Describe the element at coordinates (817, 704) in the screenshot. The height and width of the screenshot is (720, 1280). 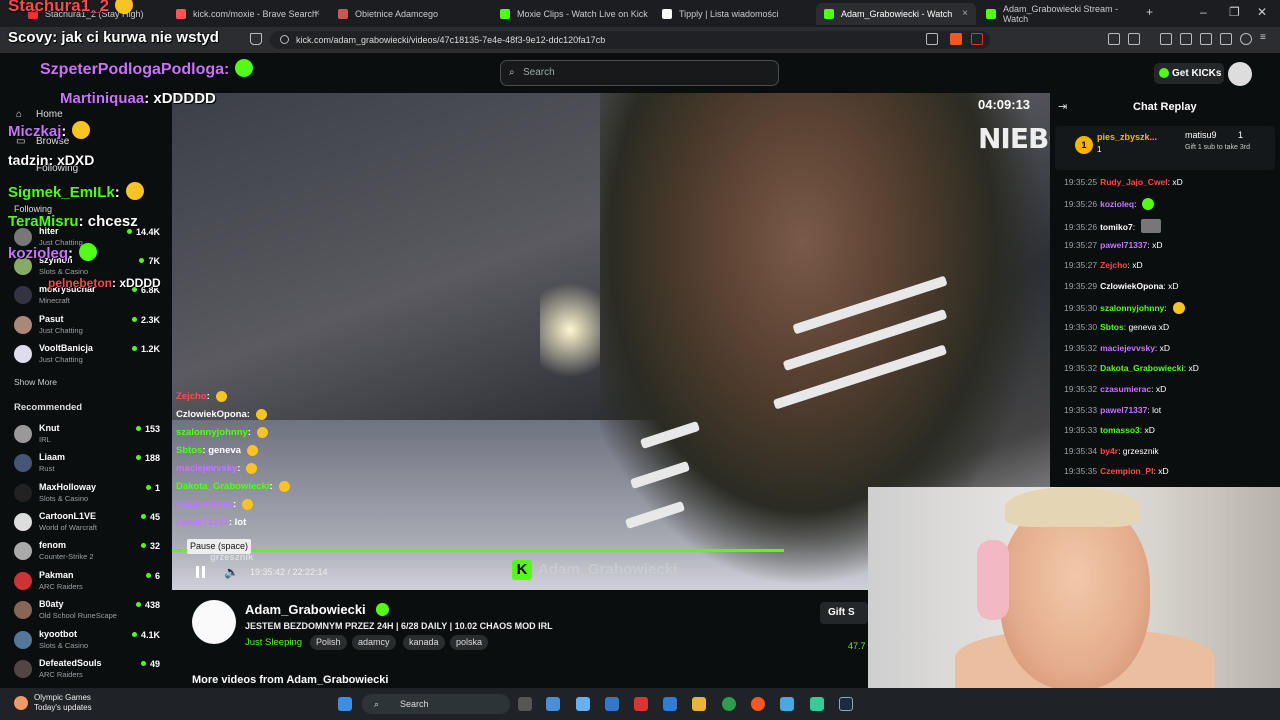
I see `browser-icon` at that location.